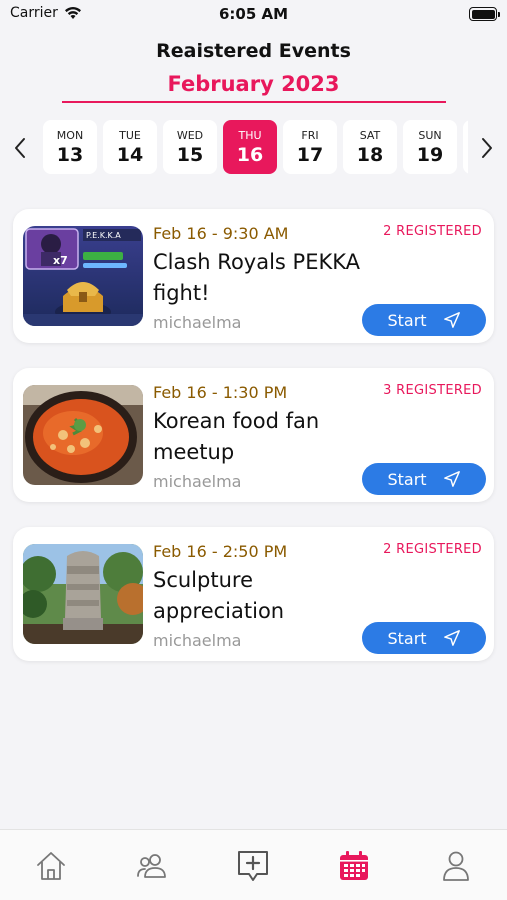 Image resolution: width=507 pixels, height=900 pixels. I want to click on event-title: Sculpture appreciation, so click(219, 595).